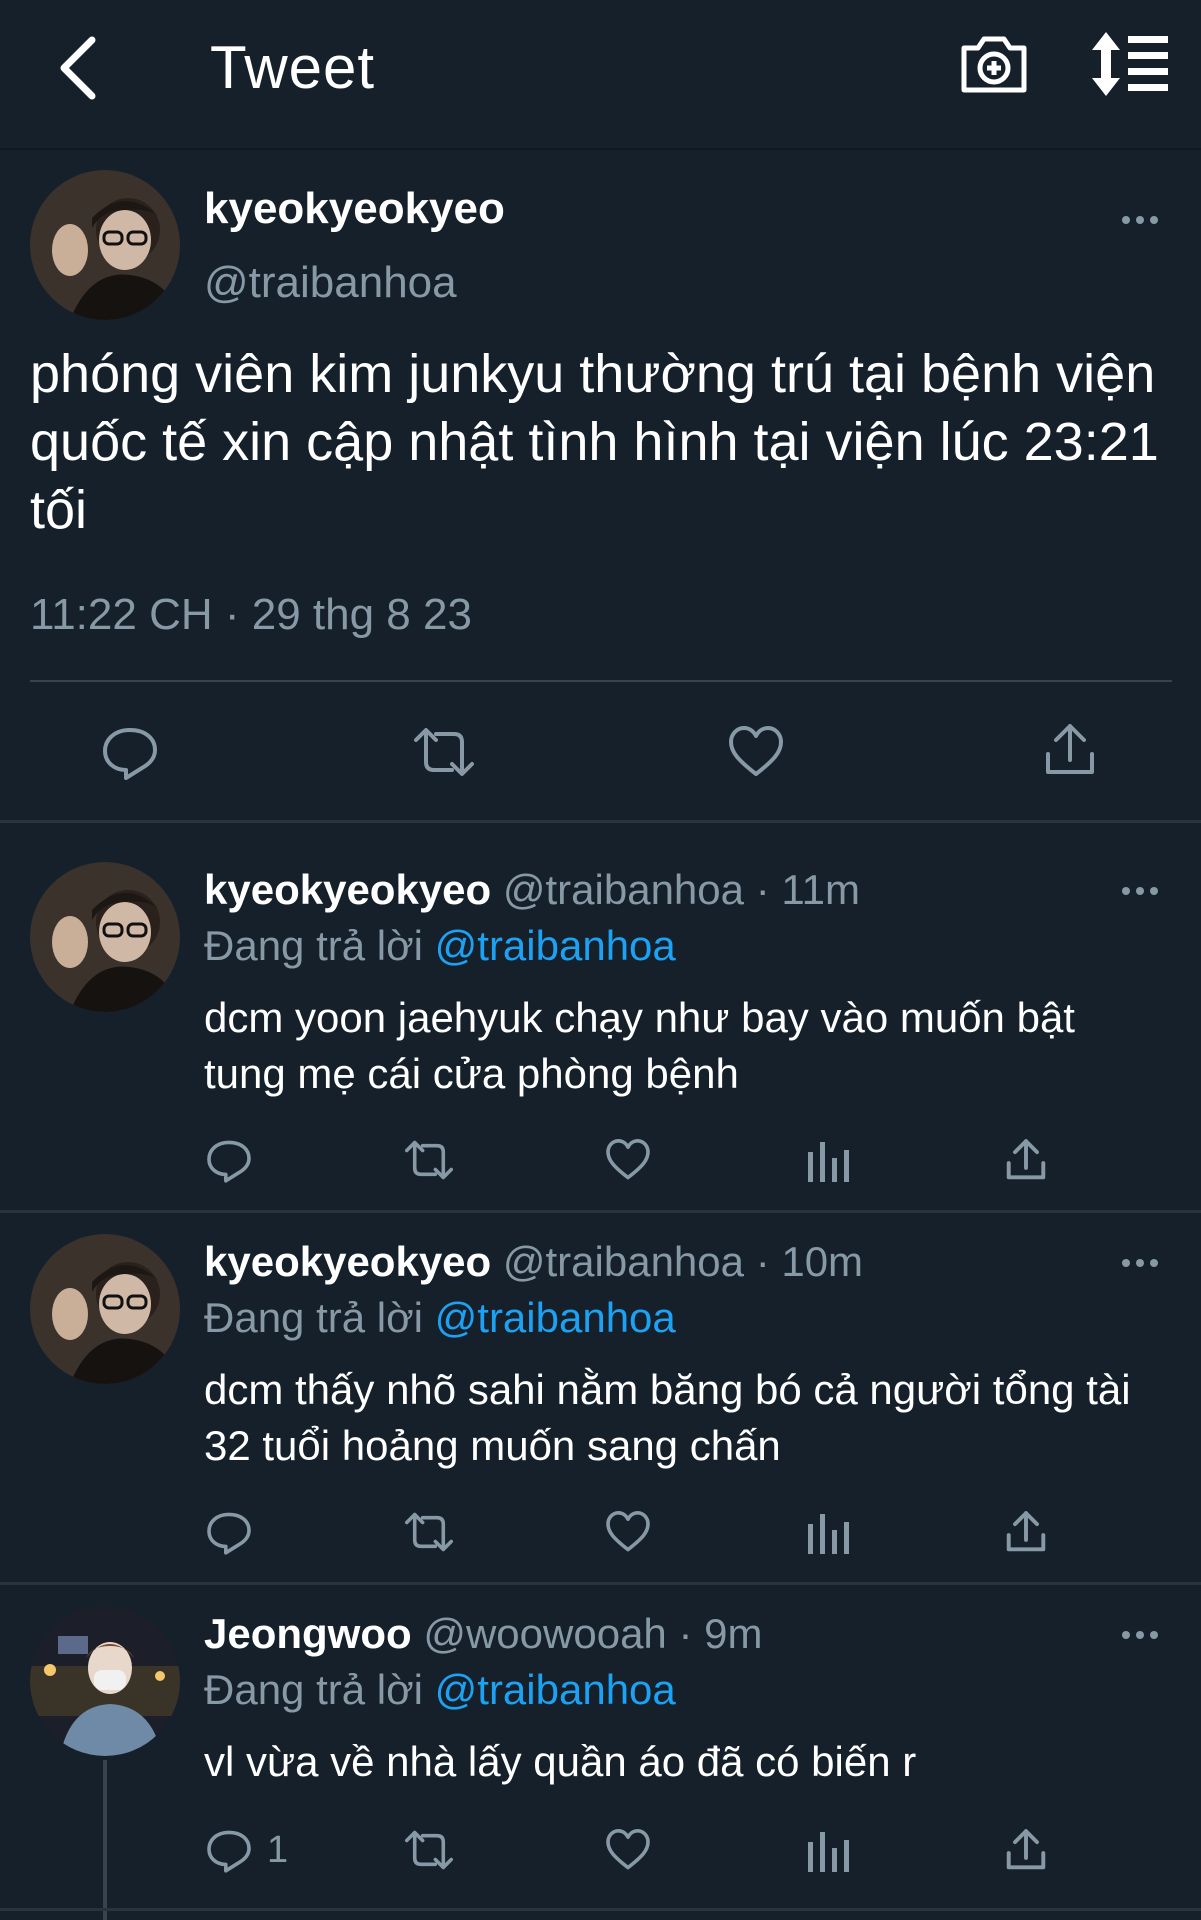  I want to click on divider, so click(601, 681).